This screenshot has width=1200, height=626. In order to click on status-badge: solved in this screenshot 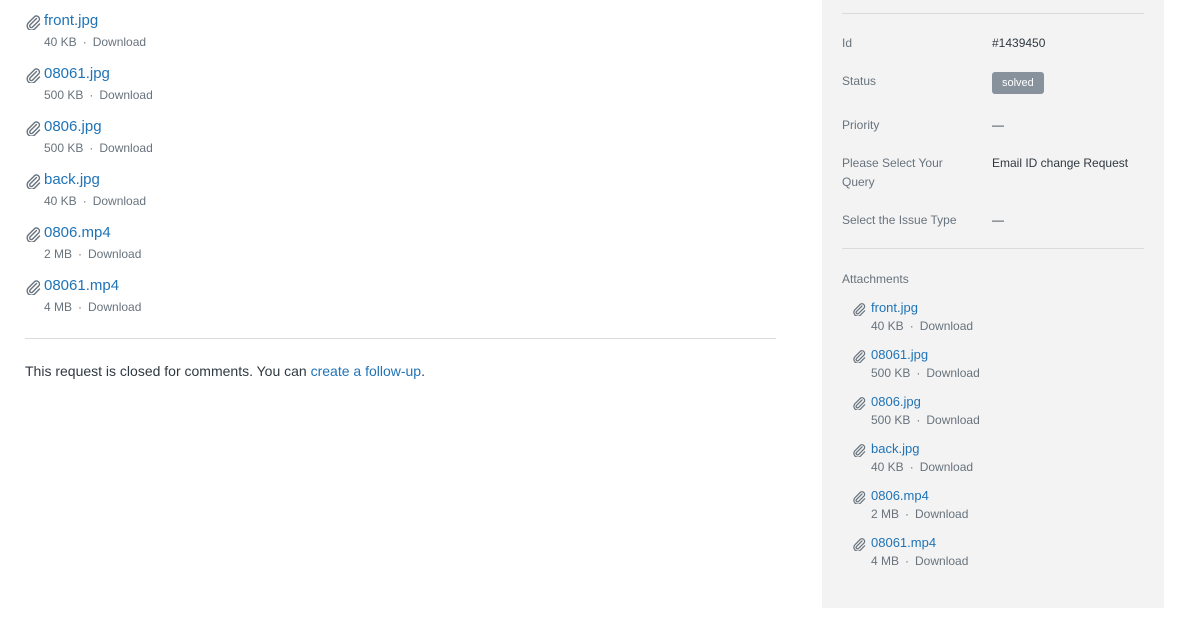, I will do `click(1018, 83)`.